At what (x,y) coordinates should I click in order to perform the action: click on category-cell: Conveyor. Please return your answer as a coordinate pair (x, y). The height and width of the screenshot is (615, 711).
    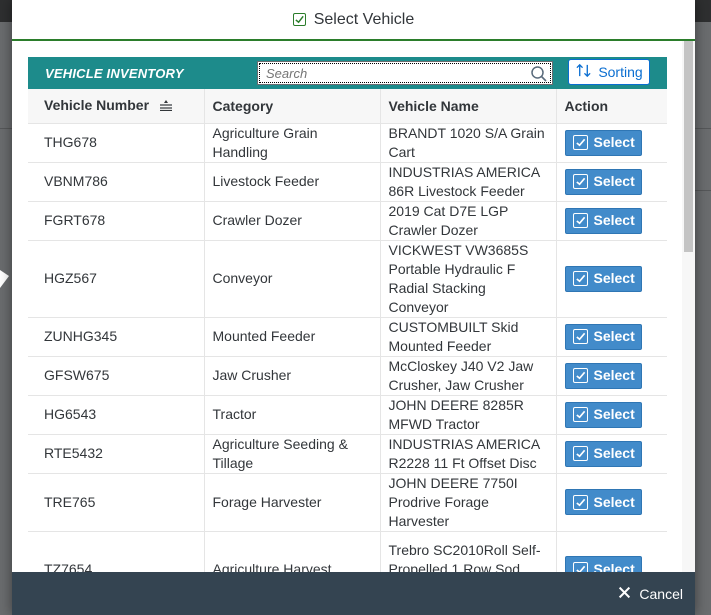
    Looking at the image, I should click on (292, 279).